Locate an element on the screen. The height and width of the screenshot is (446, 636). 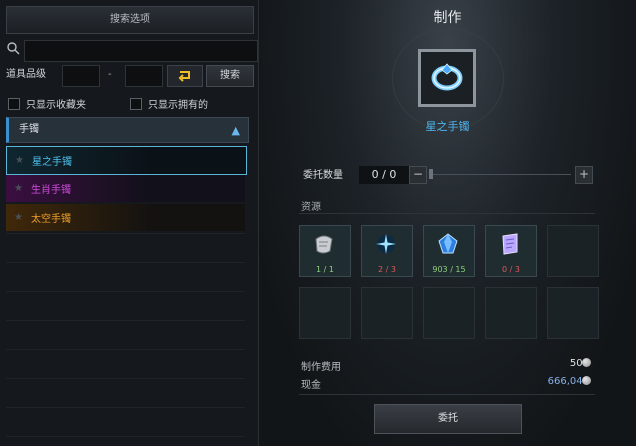
favorites-only-label: 只显示收藏夹 is located at coordinates (56, 105).